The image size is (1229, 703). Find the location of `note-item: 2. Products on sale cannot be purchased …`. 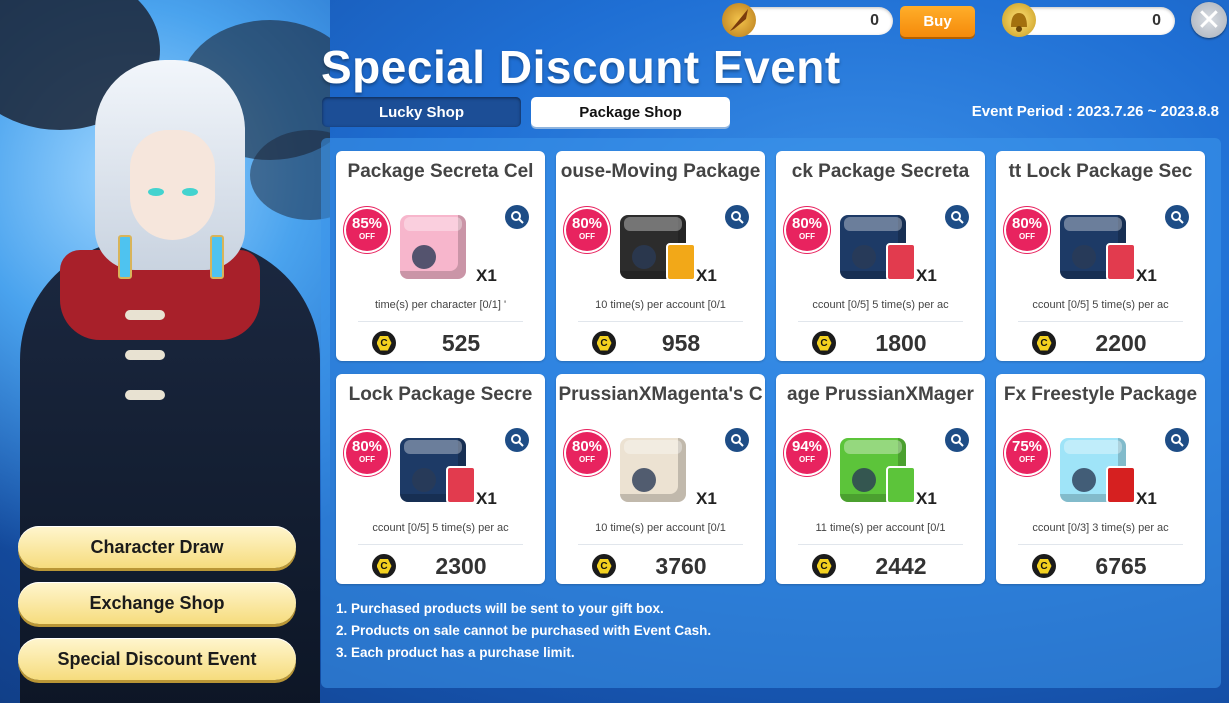

note-item: 2. Products on sale cannot be purchased … is located at coordinates (524, 630).